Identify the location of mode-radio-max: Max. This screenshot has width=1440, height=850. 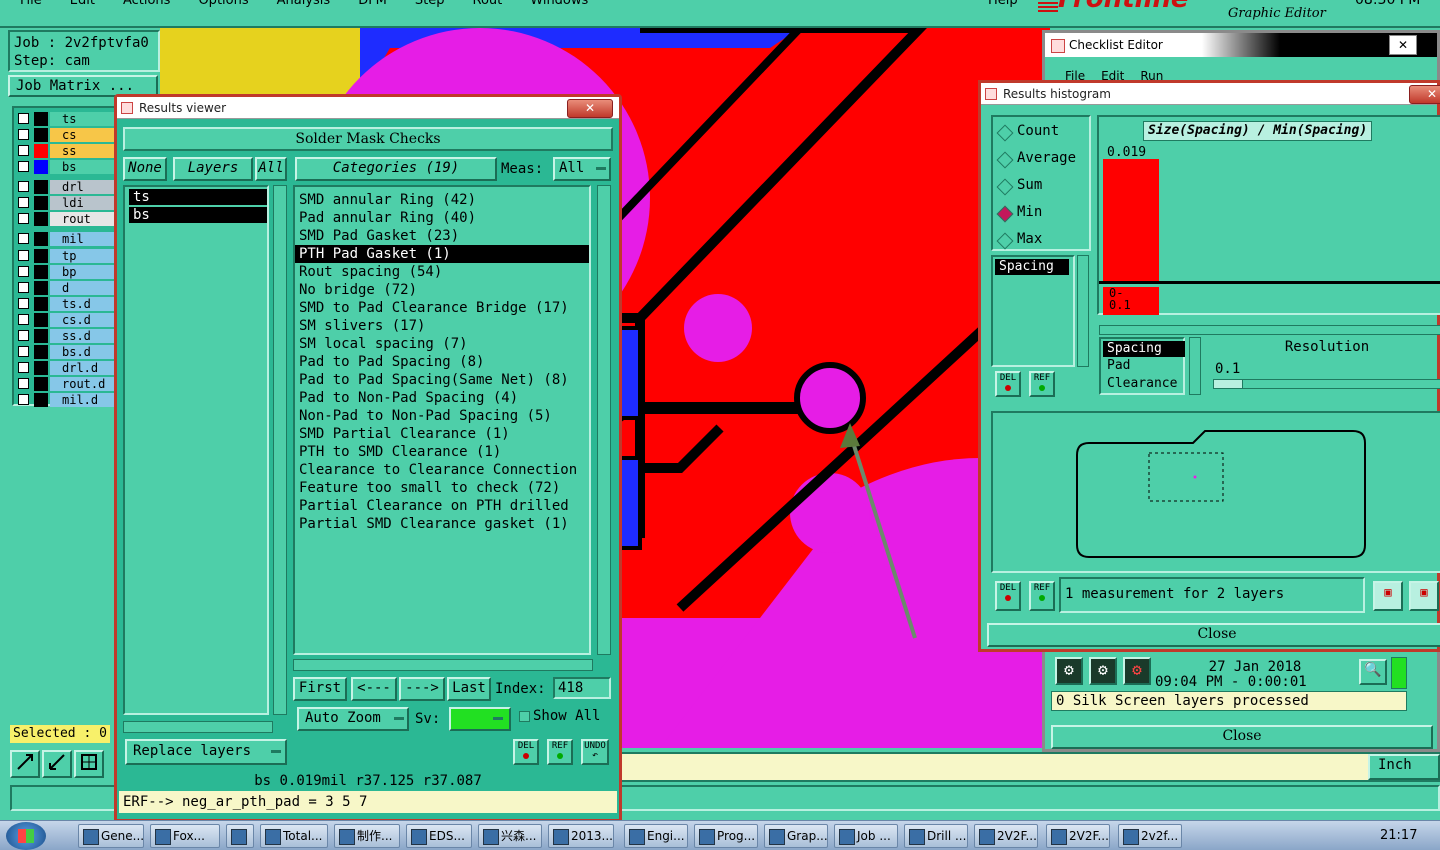
(1041, 241).